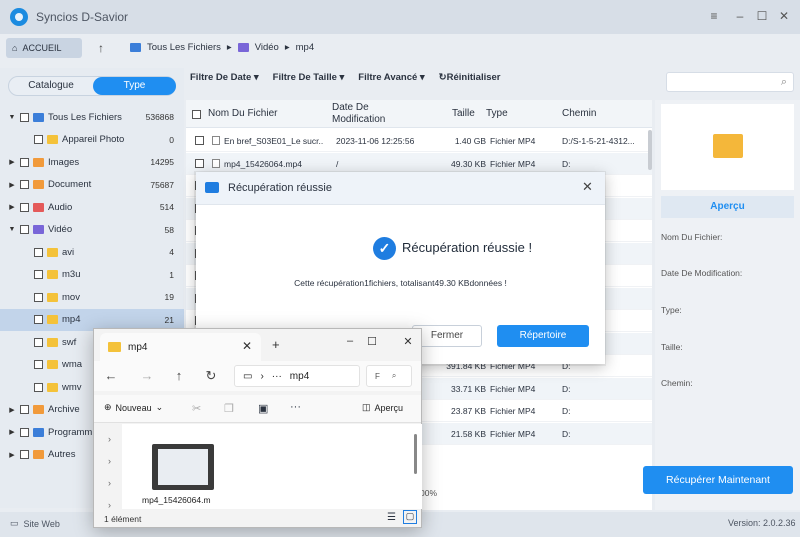 This screenshot has width=800, height=537. I want to click on back-icon: ←, so click(111, 375).